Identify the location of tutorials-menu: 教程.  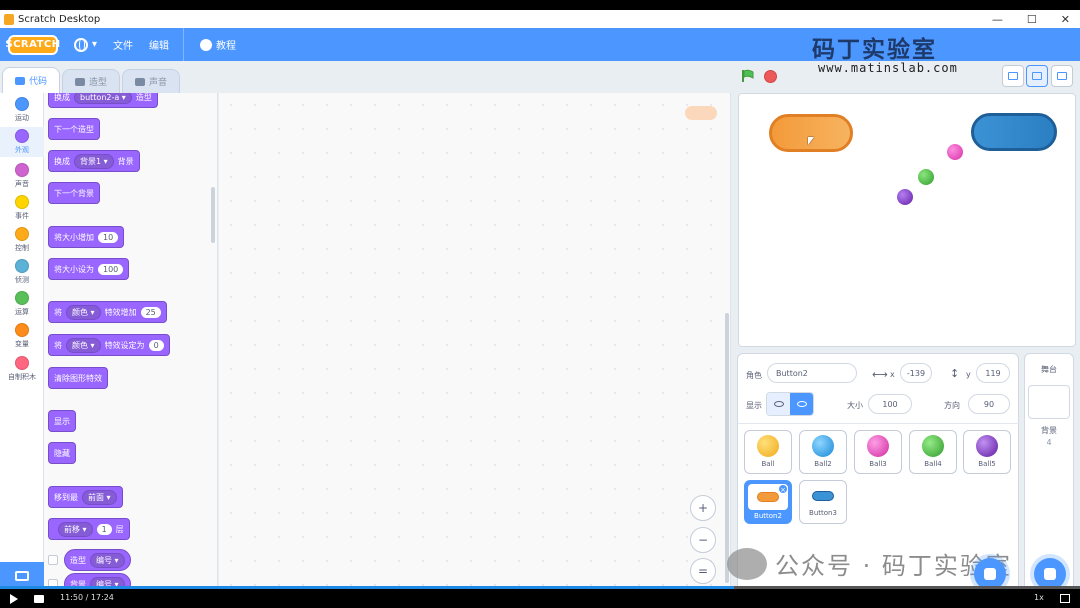
(218, 44).